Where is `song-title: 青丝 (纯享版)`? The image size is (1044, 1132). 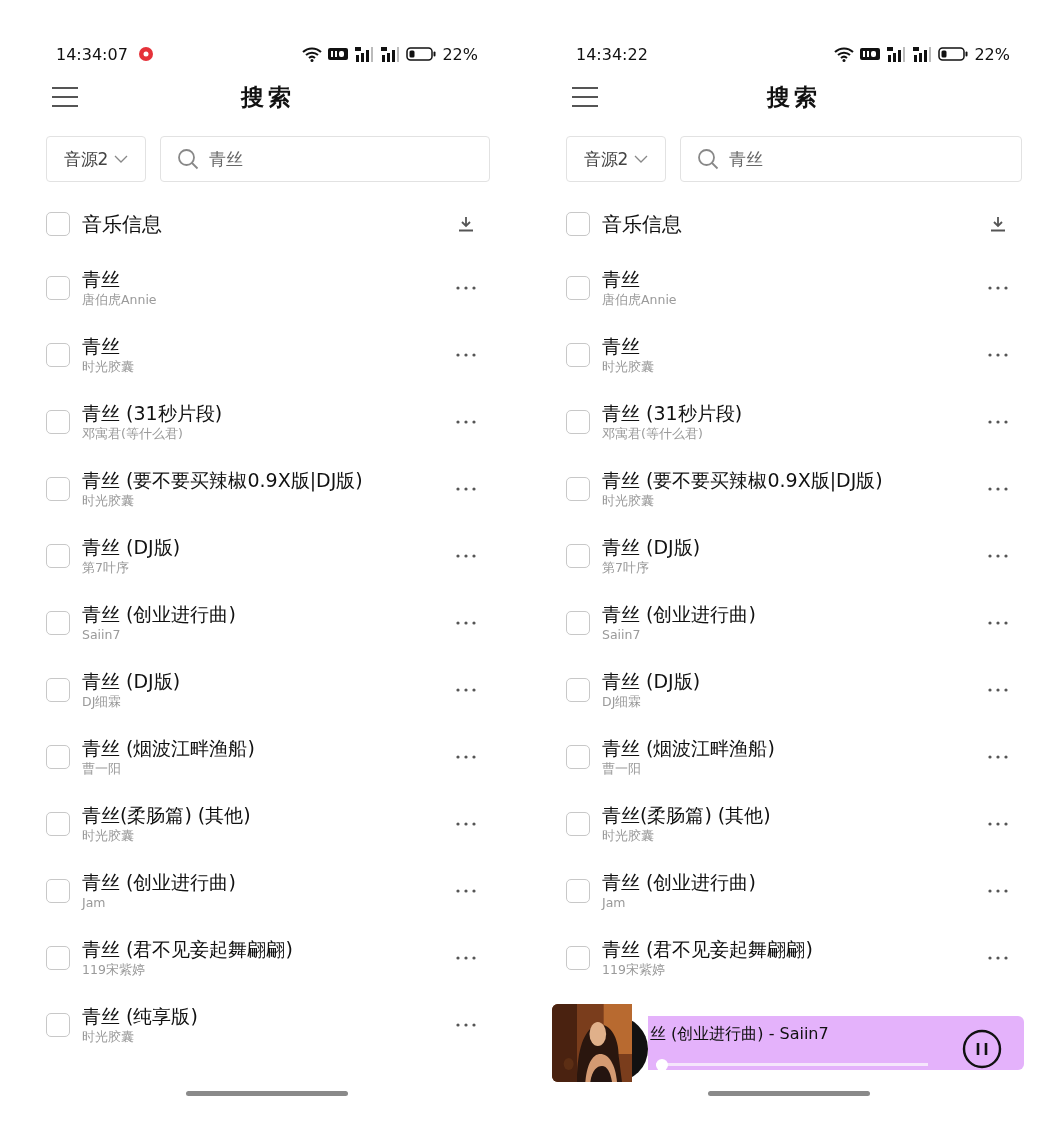
song-title: 青丝 (纯享版) is located at coordinates (140, 1015).